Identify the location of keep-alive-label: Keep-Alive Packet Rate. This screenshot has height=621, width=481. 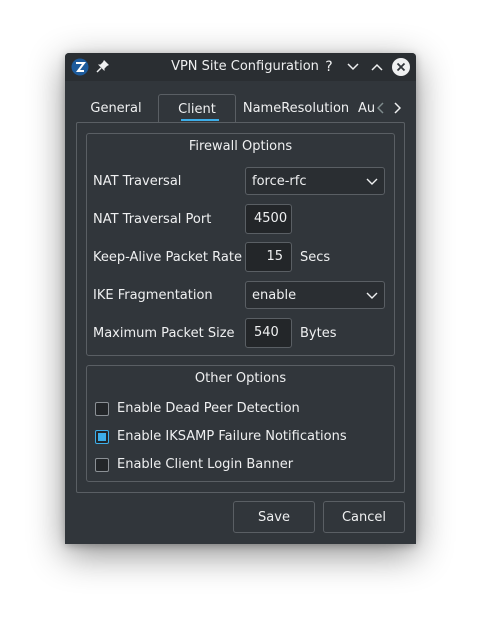
(167, 257).